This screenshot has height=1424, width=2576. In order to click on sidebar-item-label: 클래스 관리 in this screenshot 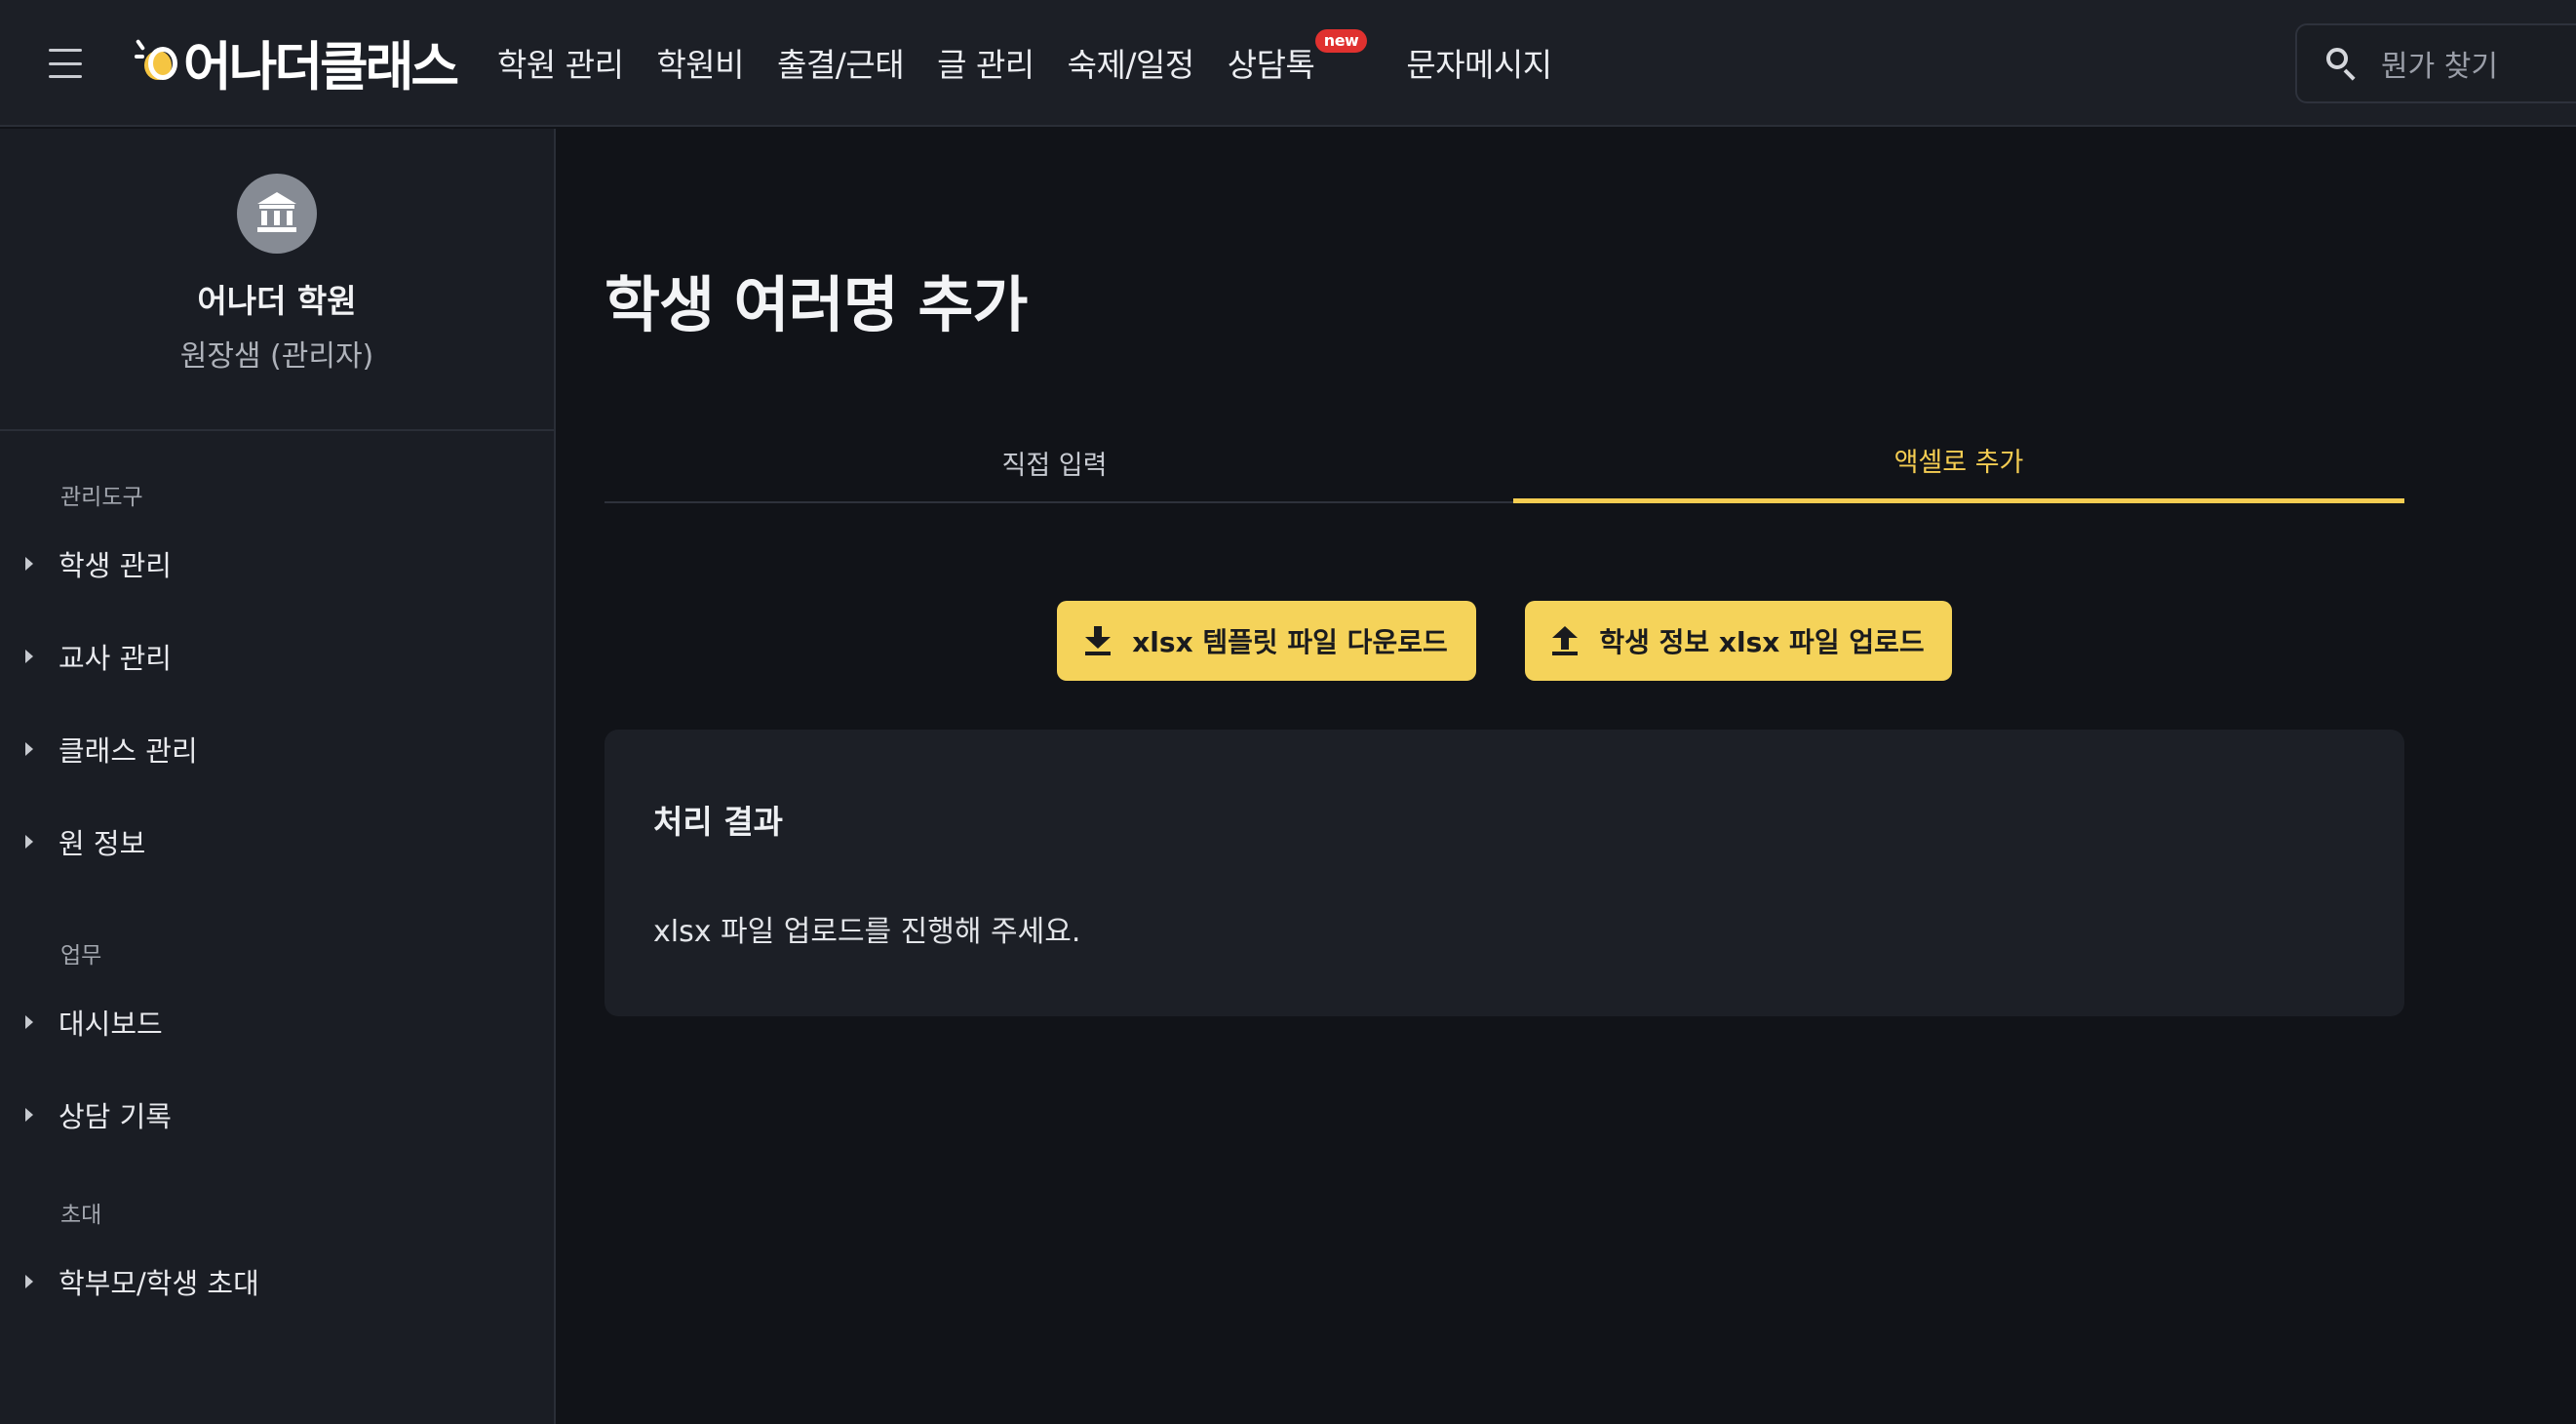, I will do `click(128, 750)`.